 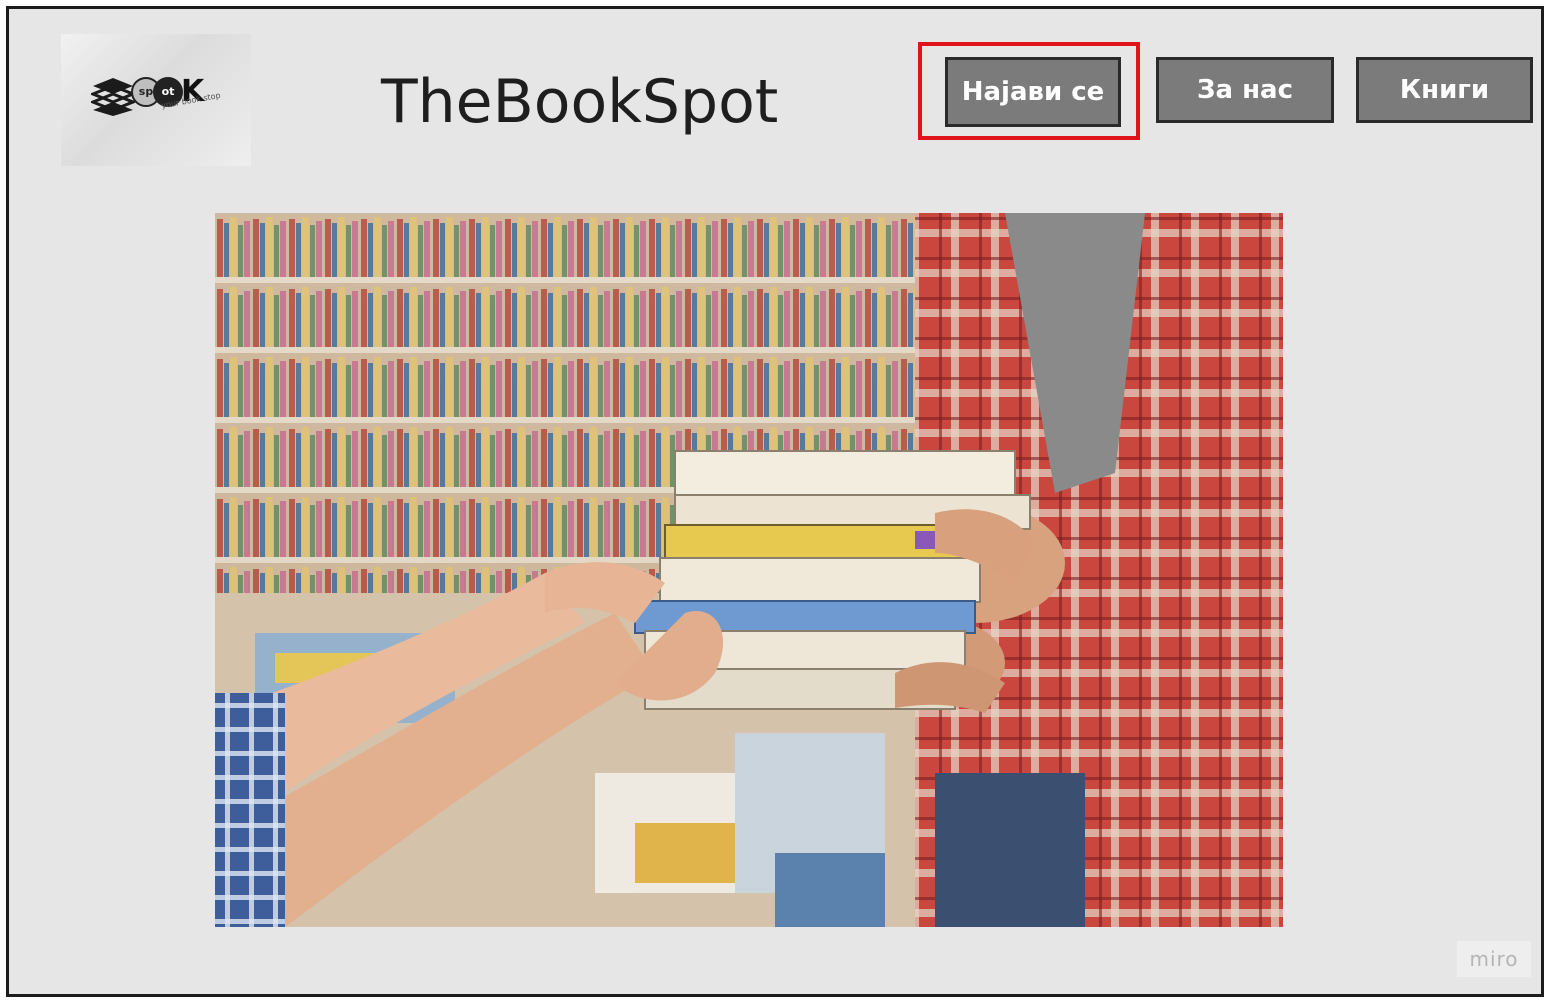 I want to click on login-button: Најави се, so click(x=1033, y=92).